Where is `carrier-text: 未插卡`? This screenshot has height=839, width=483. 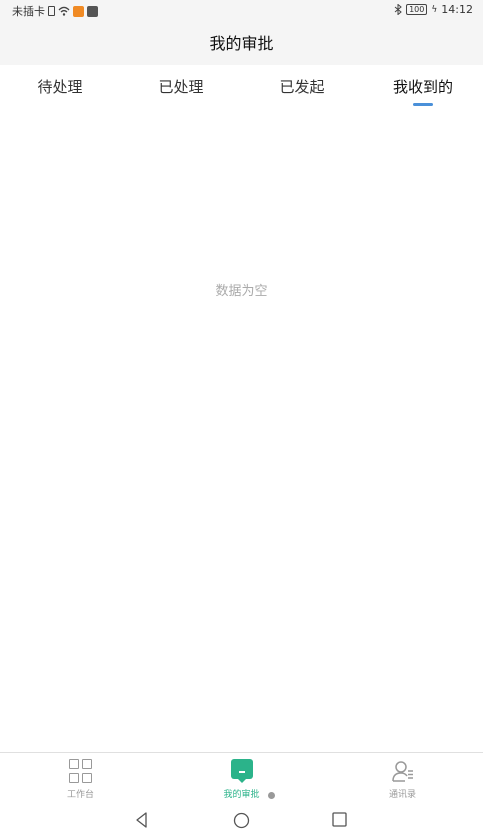
carrier-text: 未插卡 is located at coordinates (28, 11).